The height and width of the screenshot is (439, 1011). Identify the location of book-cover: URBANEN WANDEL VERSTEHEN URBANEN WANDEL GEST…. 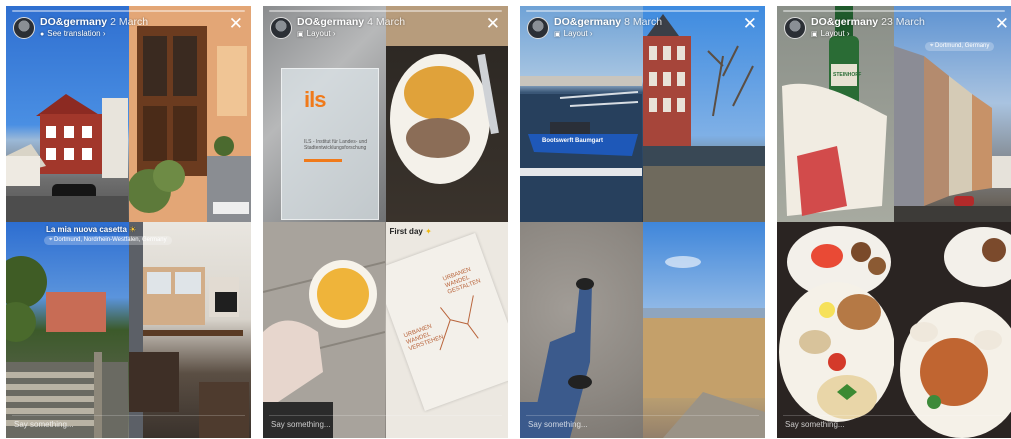
(446, 322).